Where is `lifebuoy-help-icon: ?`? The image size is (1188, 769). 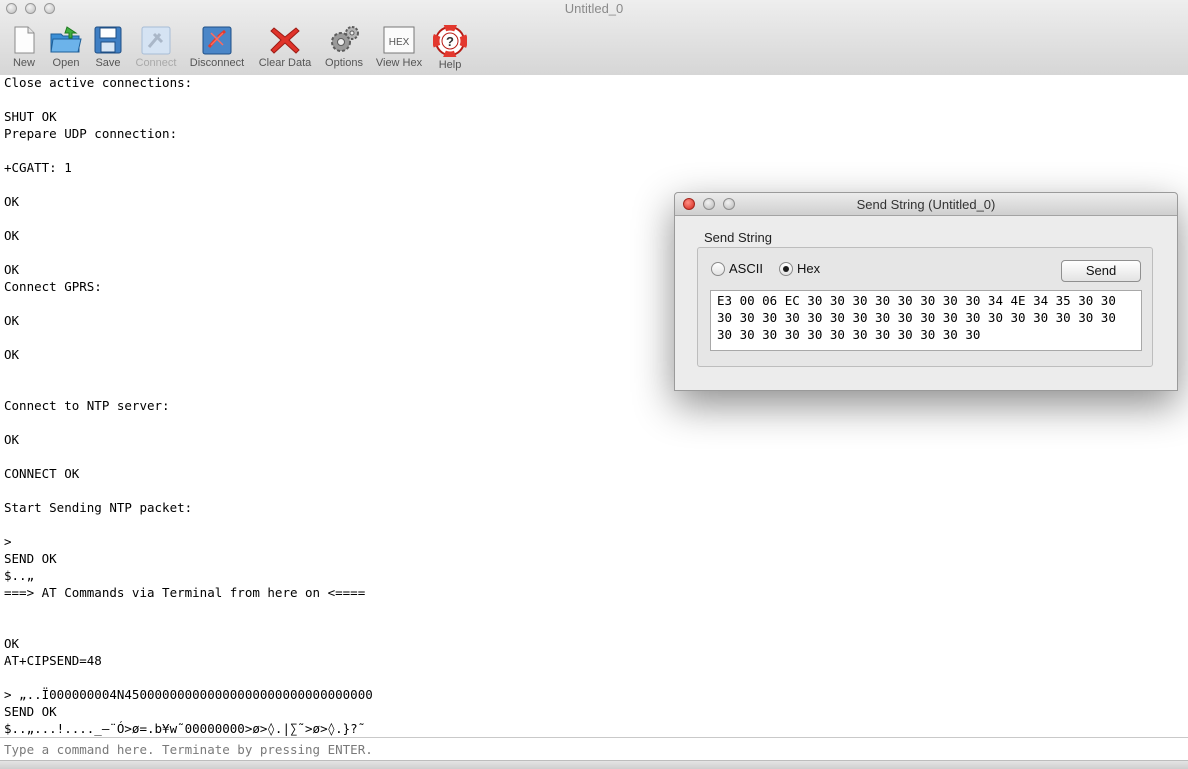 lifebuoy-help-icon: ? is located at coordinates (450, 41).